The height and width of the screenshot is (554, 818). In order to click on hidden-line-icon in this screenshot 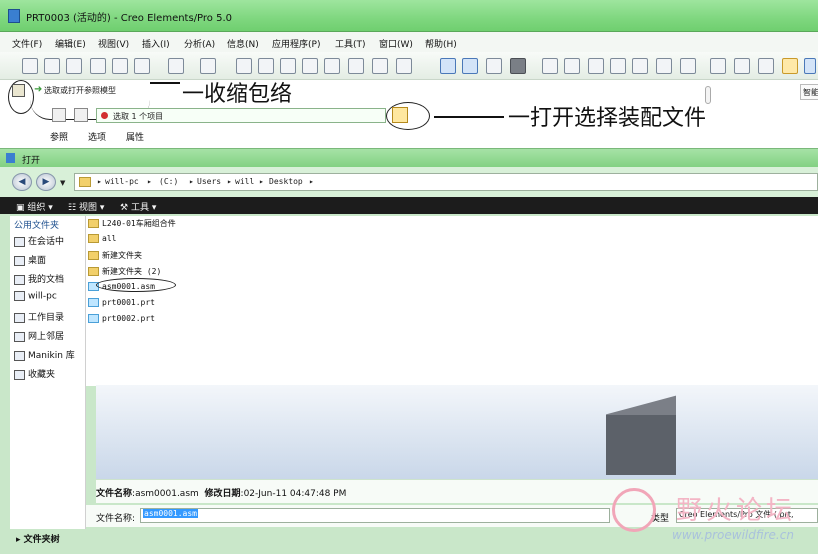, I will do `click(742, 66)`.